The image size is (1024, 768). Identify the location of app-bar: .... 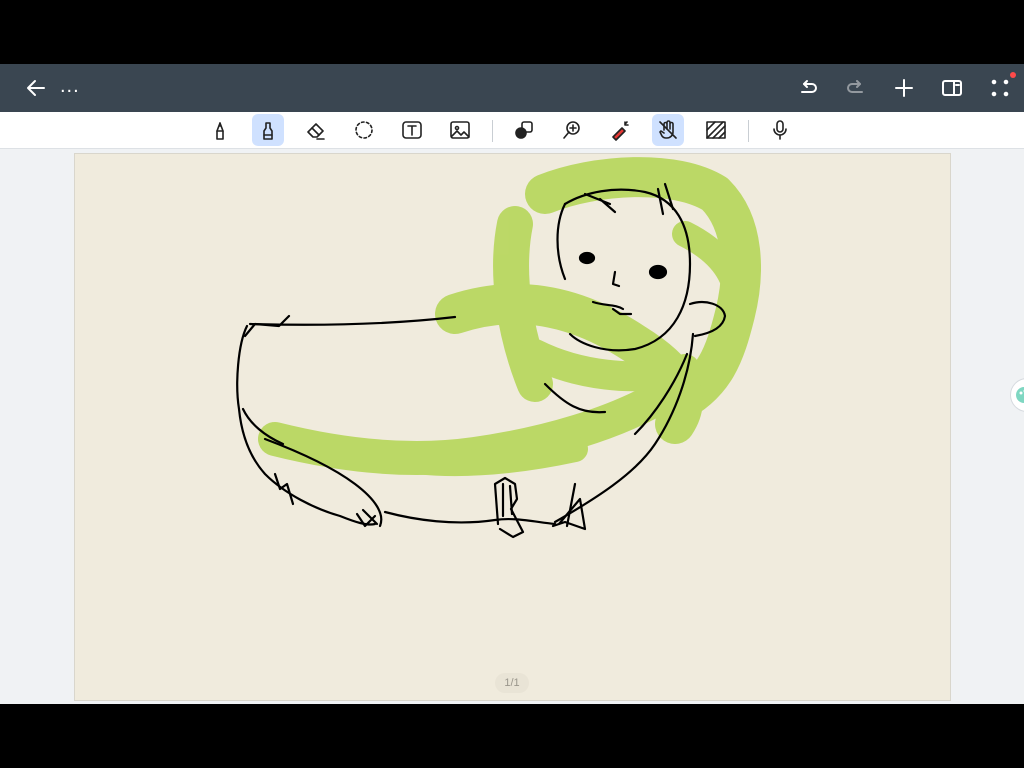
(512, 88).